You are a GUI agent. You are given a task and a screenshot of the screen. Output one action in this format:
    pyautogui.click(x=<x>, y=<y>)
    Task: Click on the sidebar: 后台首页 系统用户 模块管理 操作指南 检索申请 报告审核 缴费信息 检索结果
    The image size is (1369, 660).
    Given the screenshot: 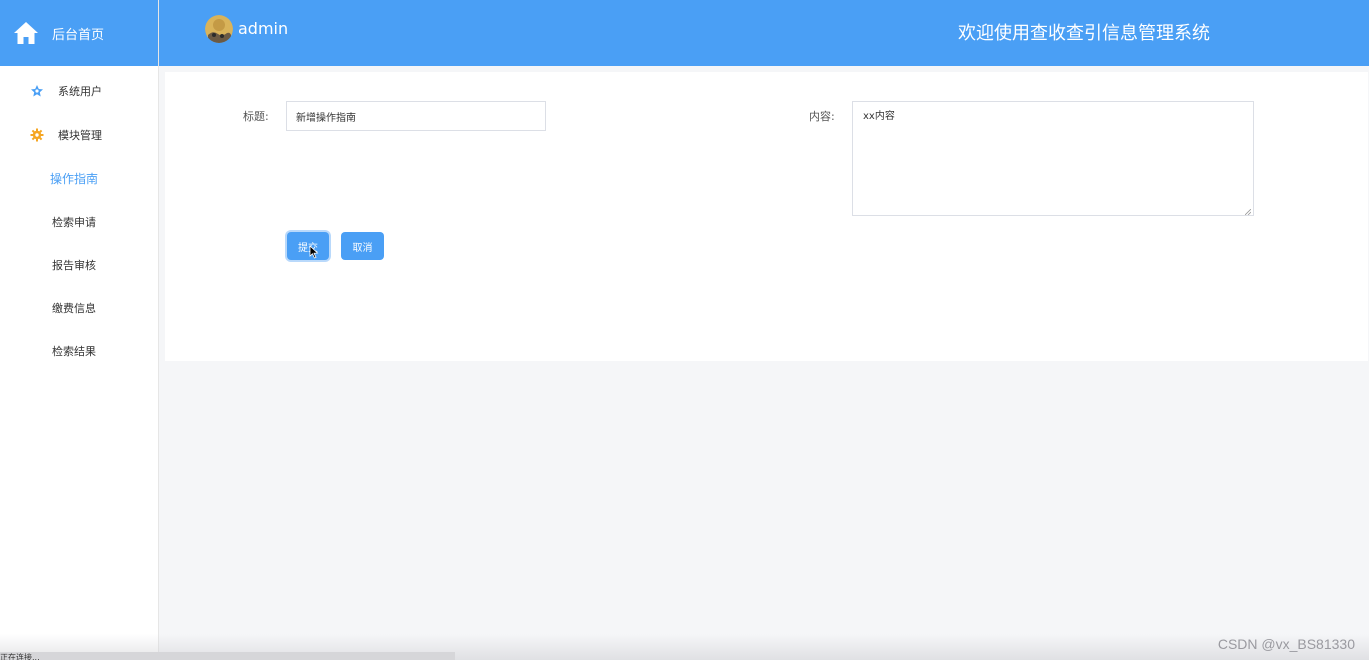 What is the action you would take?
    pyautogui.click(x=79, y=330)
    